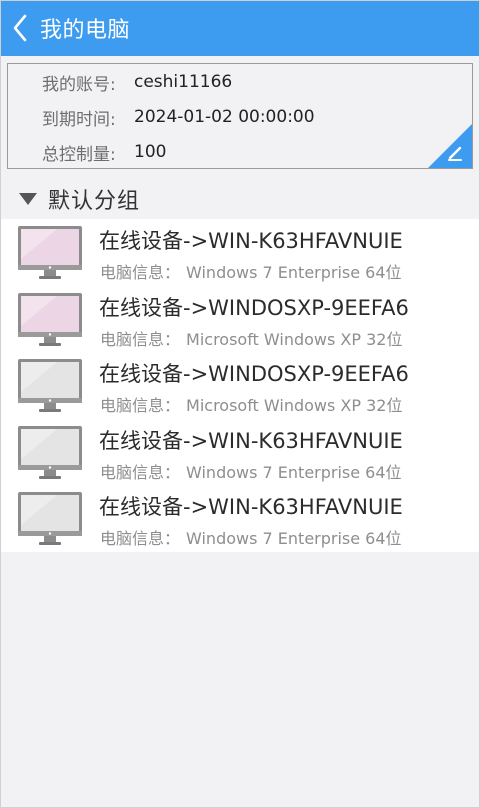  I want to click on top-bar: 我的电脑, so click(240, 28).